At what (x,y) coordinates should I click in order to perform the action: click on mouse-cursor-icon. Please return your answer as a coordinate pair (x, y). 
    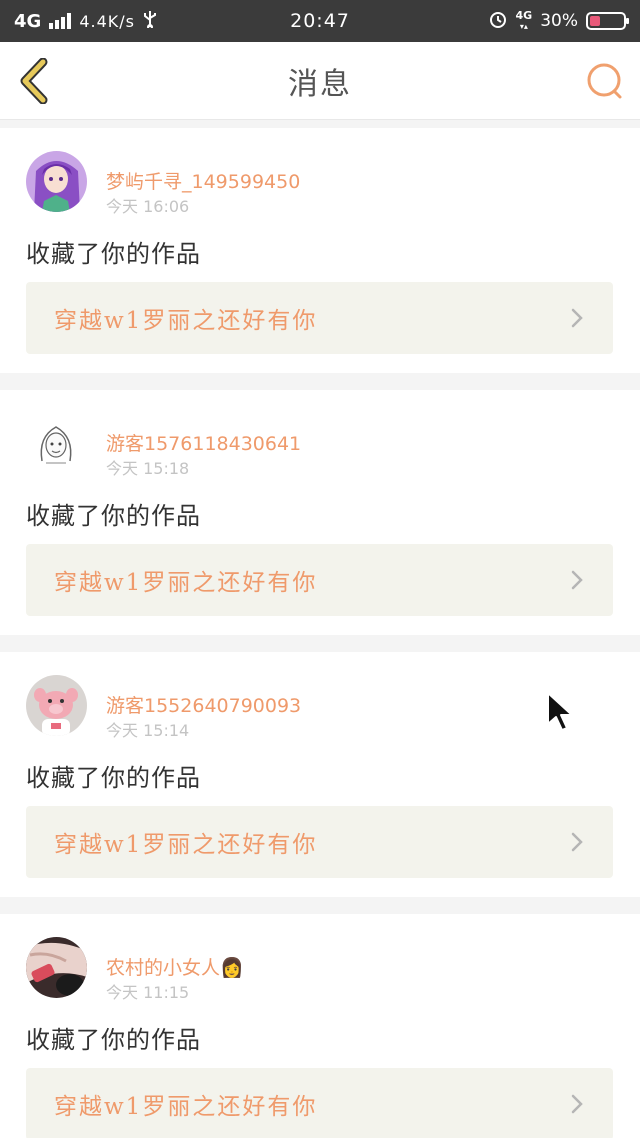
    Looking at the image, I should click on (560, 711).